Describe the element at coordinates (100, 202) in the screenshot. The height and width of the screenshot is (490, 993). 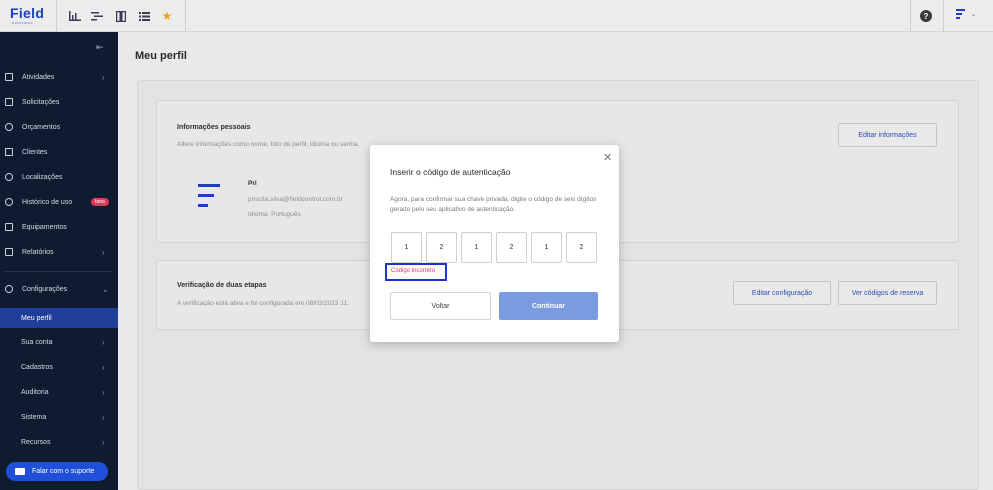
I see `beta-badge: beta` at that location.